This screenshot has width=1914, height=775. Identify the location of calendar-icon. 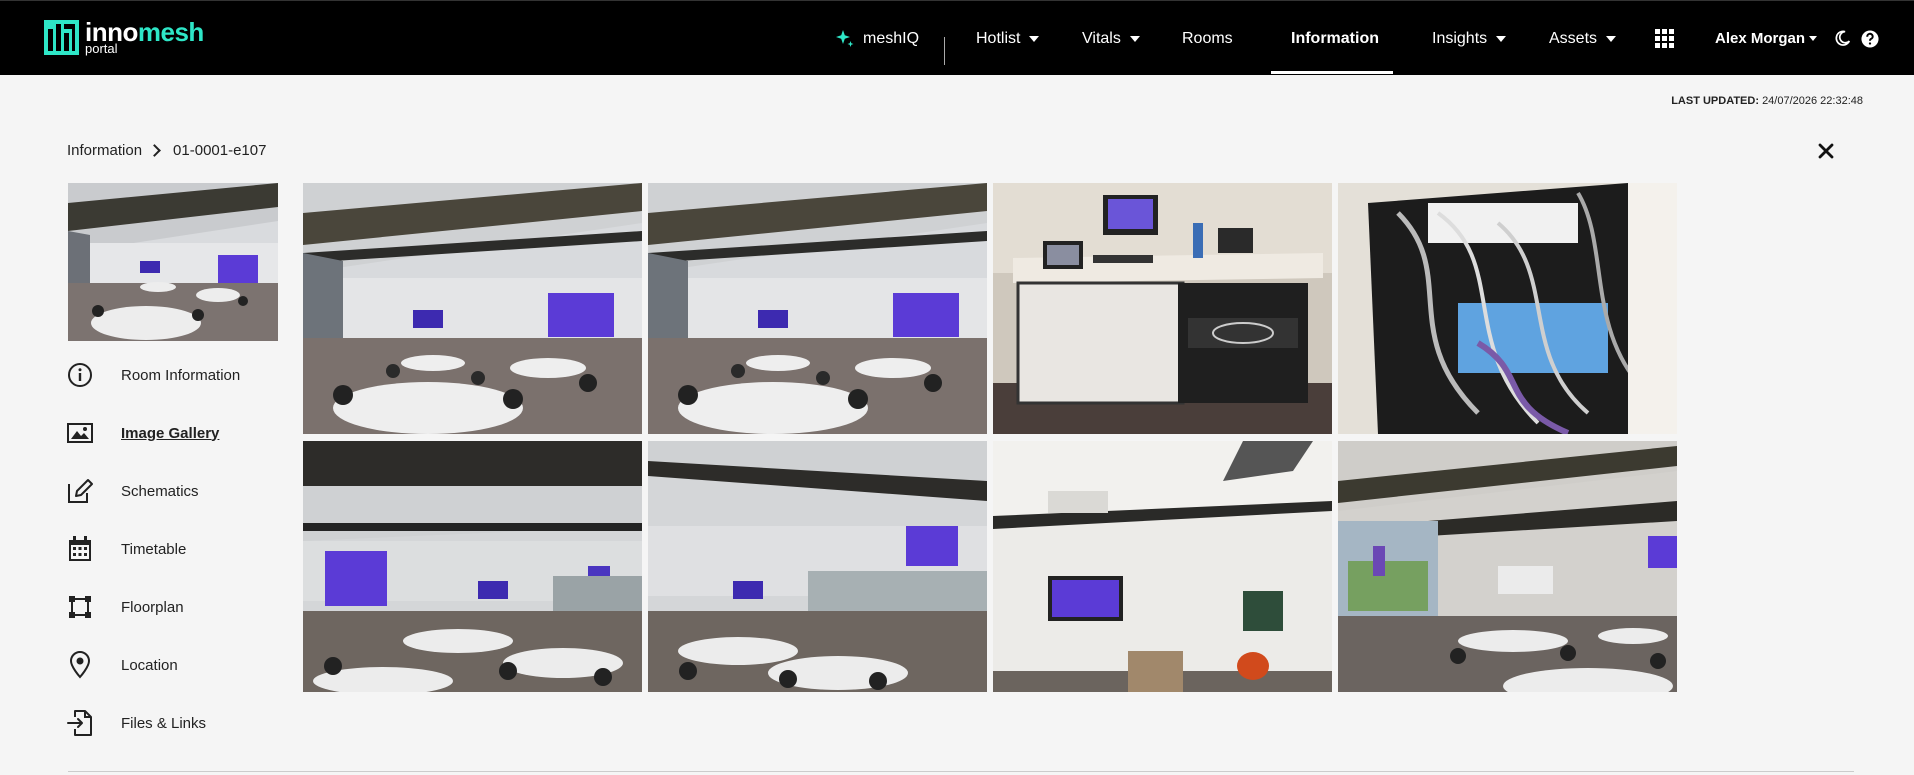
(80, 549).